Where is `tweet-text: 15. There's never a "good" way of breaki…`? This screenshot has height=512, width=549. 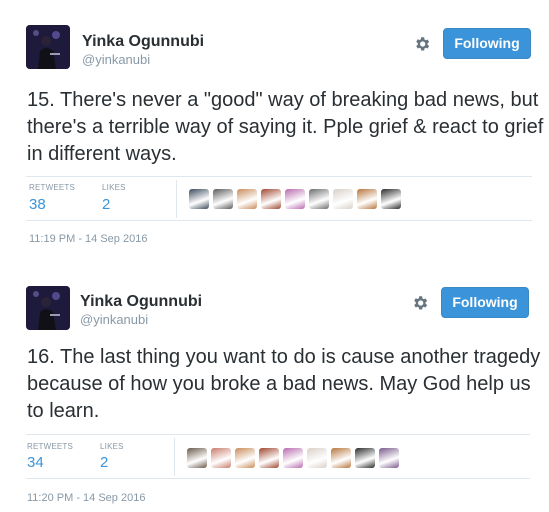 tweet-text: 15. There's never a "good" way of breaki… is located at coordinates (285, 127).